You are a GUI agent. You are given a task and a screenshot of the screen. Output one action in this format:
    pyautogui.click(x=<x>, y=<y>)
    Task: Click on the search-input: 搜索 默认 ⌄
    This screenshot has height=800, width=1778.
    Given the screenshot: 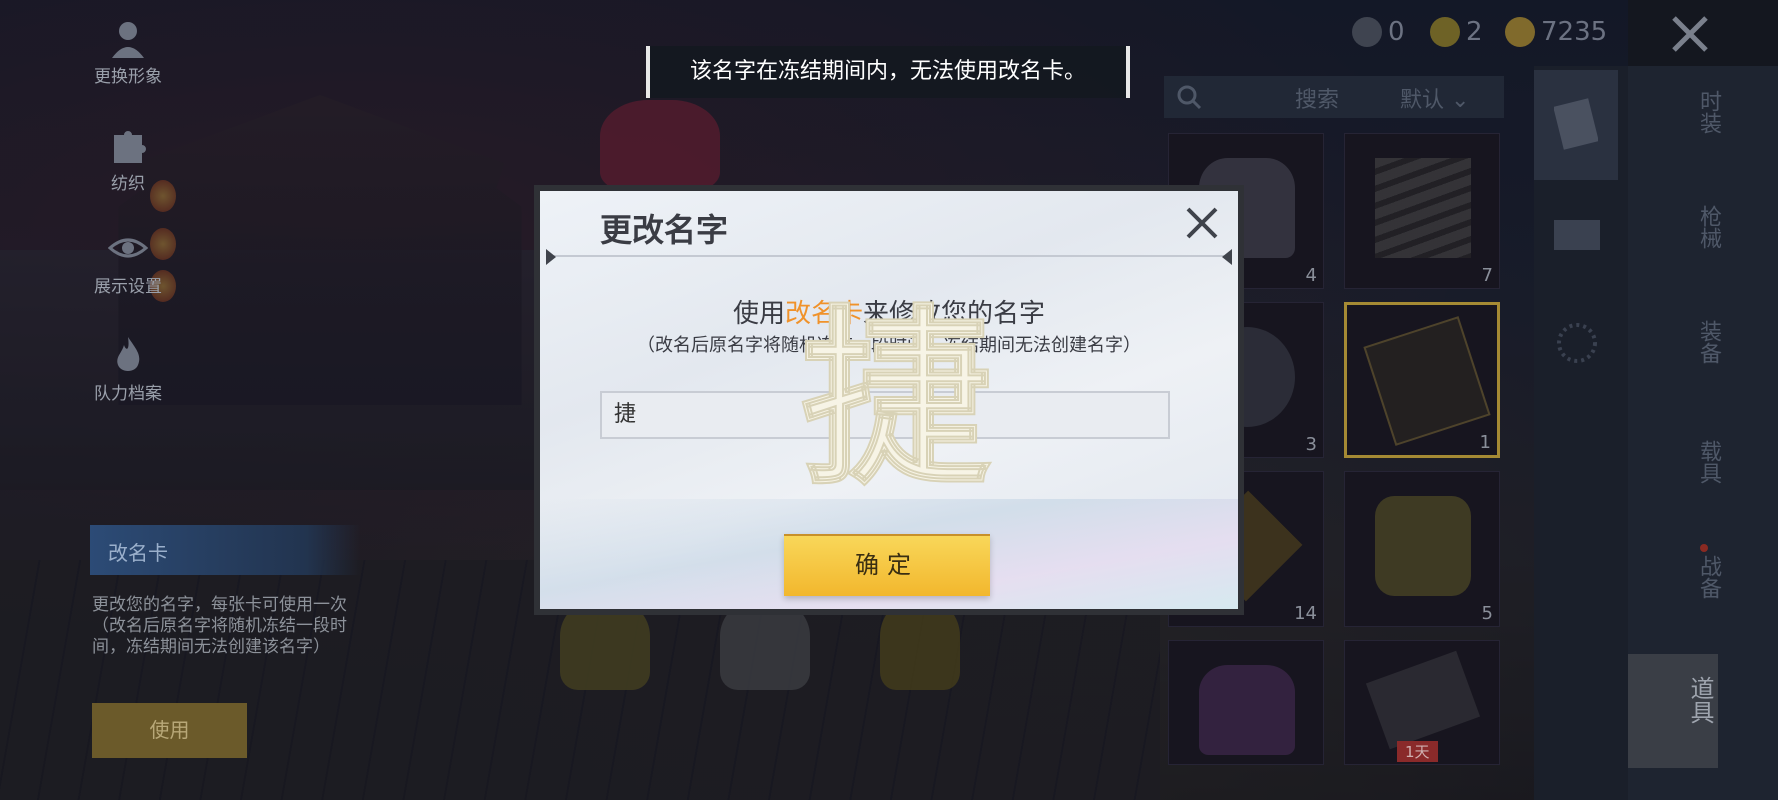 What is the action you would take?
    pyautogui.click(x=1334, y=97)
    